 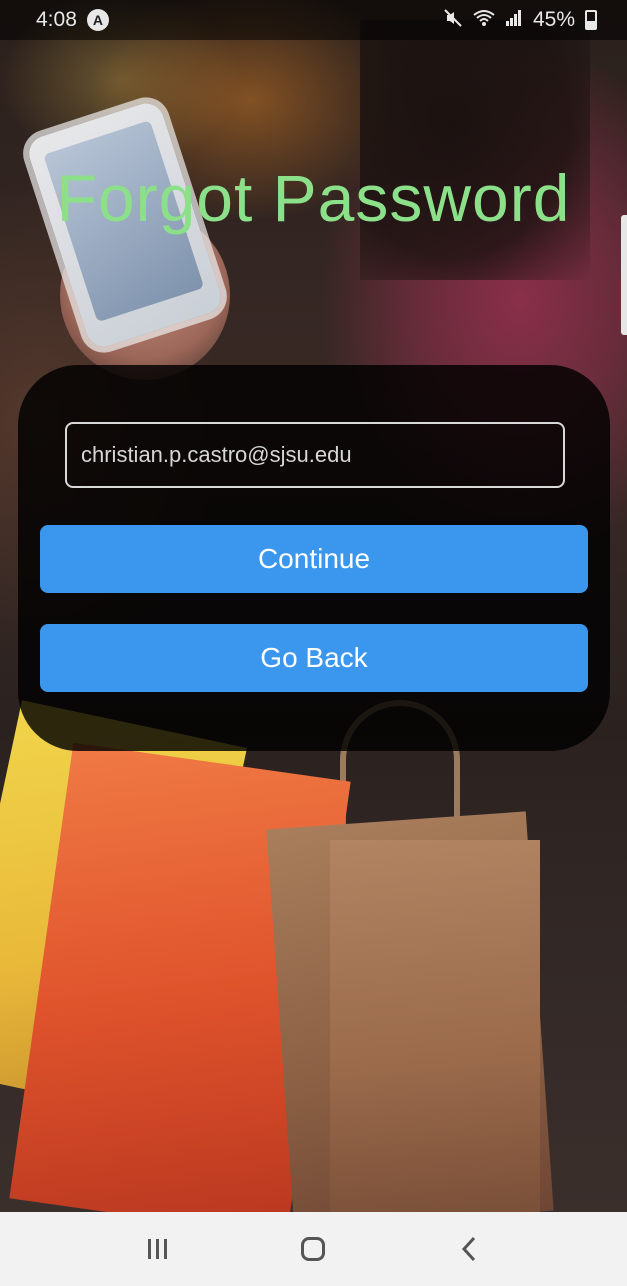 I want to click on status-bar: 4:08 A 45%, so click(x=313, y=20).